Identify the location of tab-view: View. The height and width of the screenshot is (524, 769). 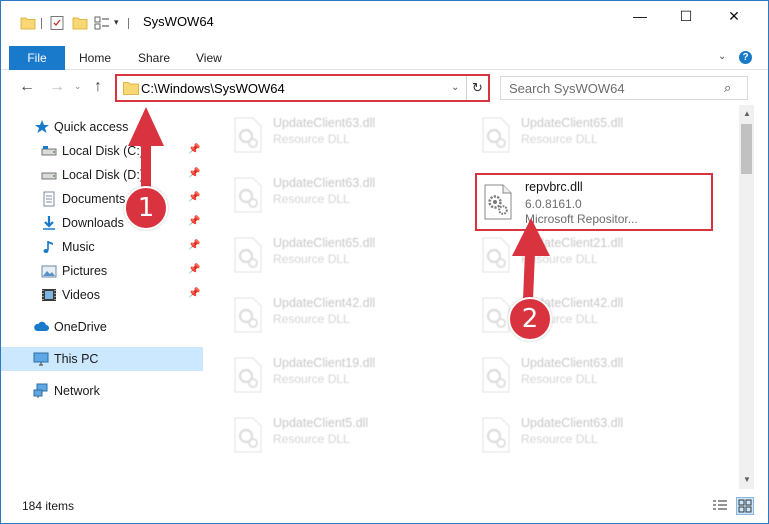
(209, 58).